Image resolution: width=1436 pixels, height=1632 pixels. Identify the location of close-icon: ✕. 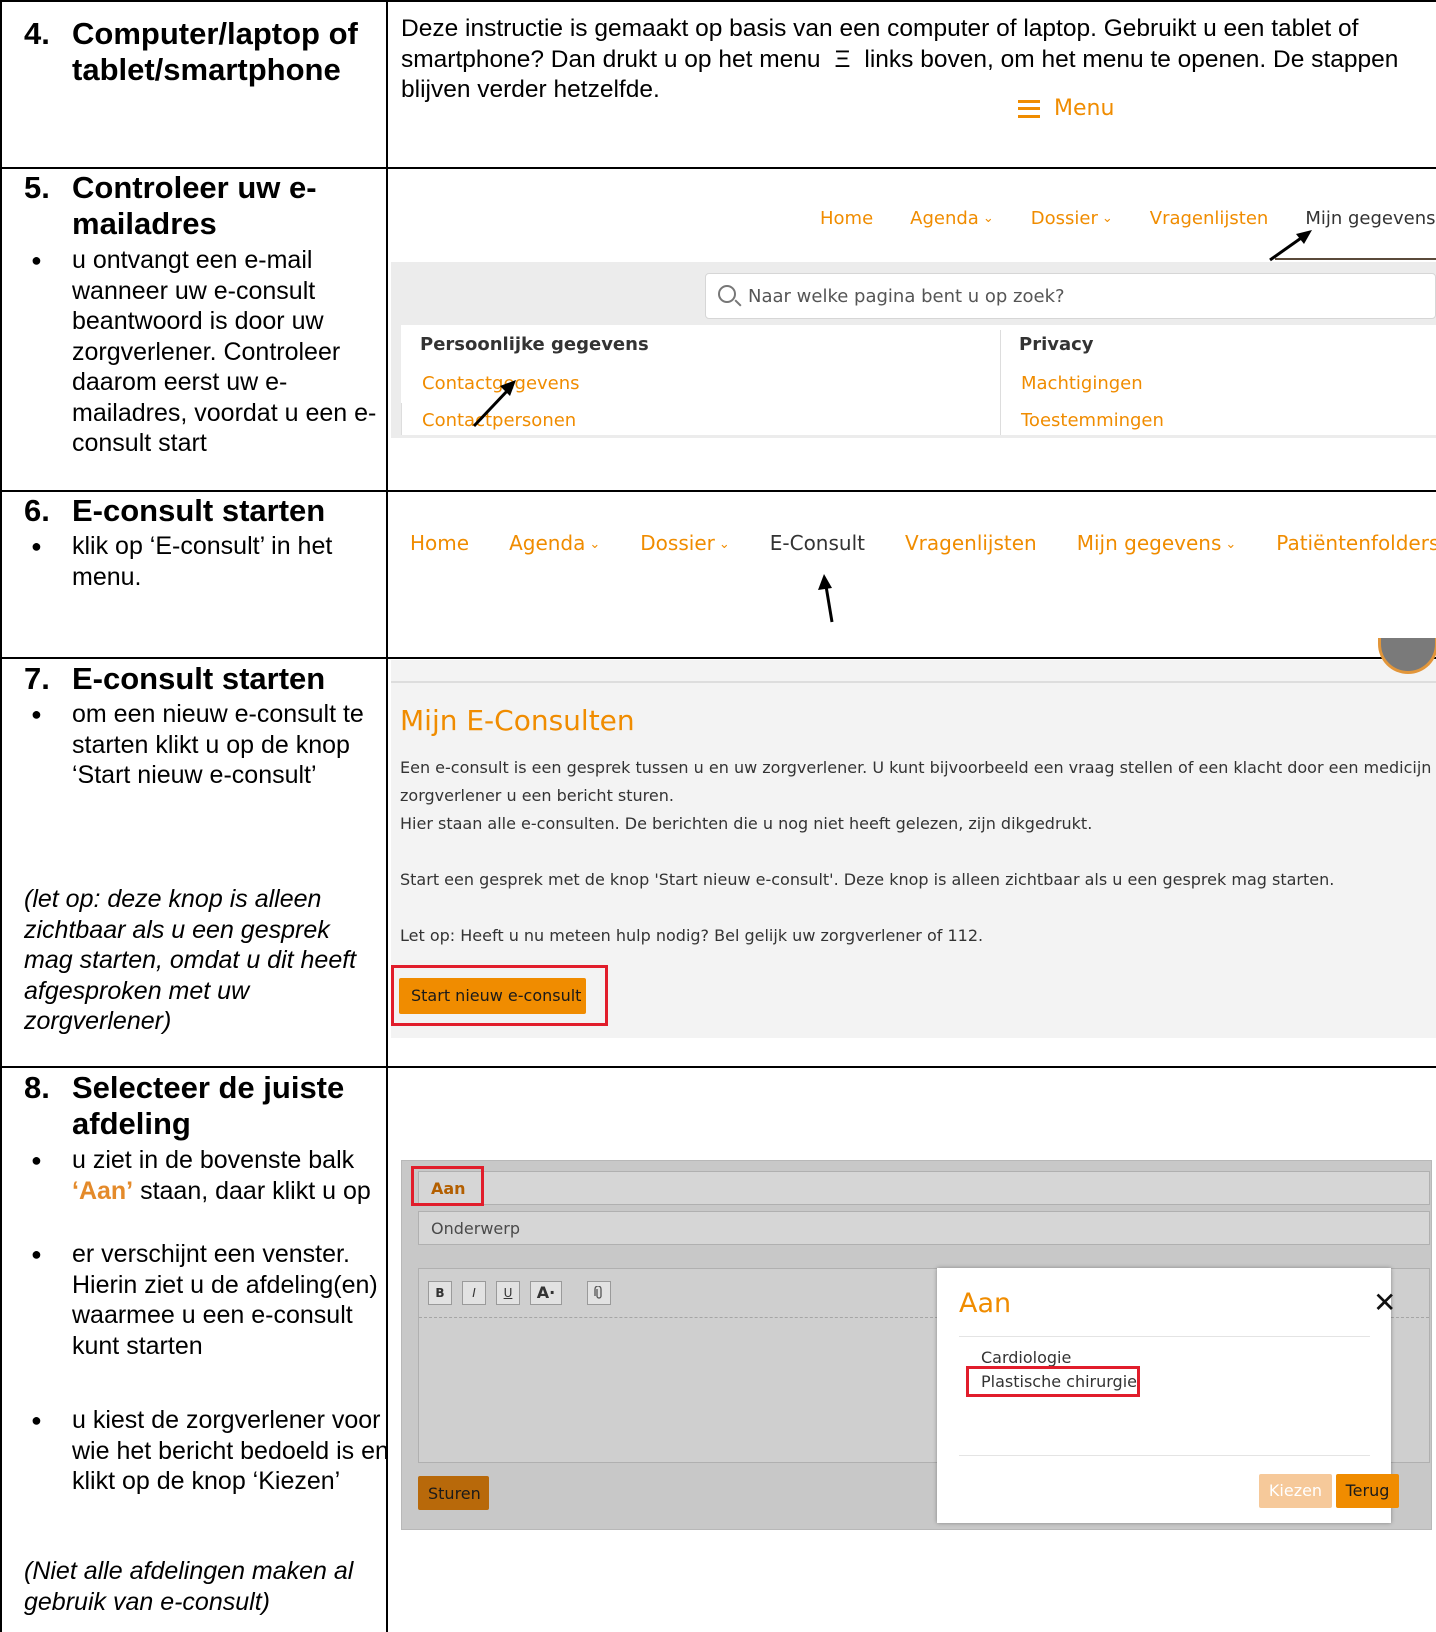
(1384, 1302).